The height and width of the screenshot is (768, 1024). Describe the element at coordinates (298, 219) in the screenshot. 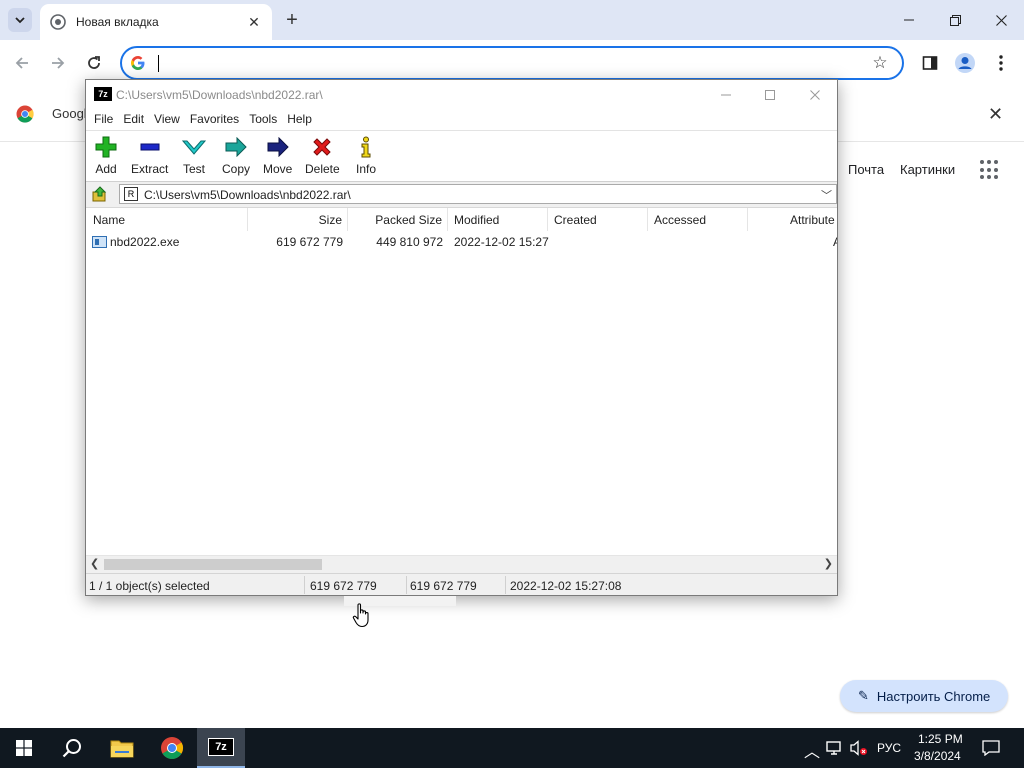

I see `column-size: Size` at that location.